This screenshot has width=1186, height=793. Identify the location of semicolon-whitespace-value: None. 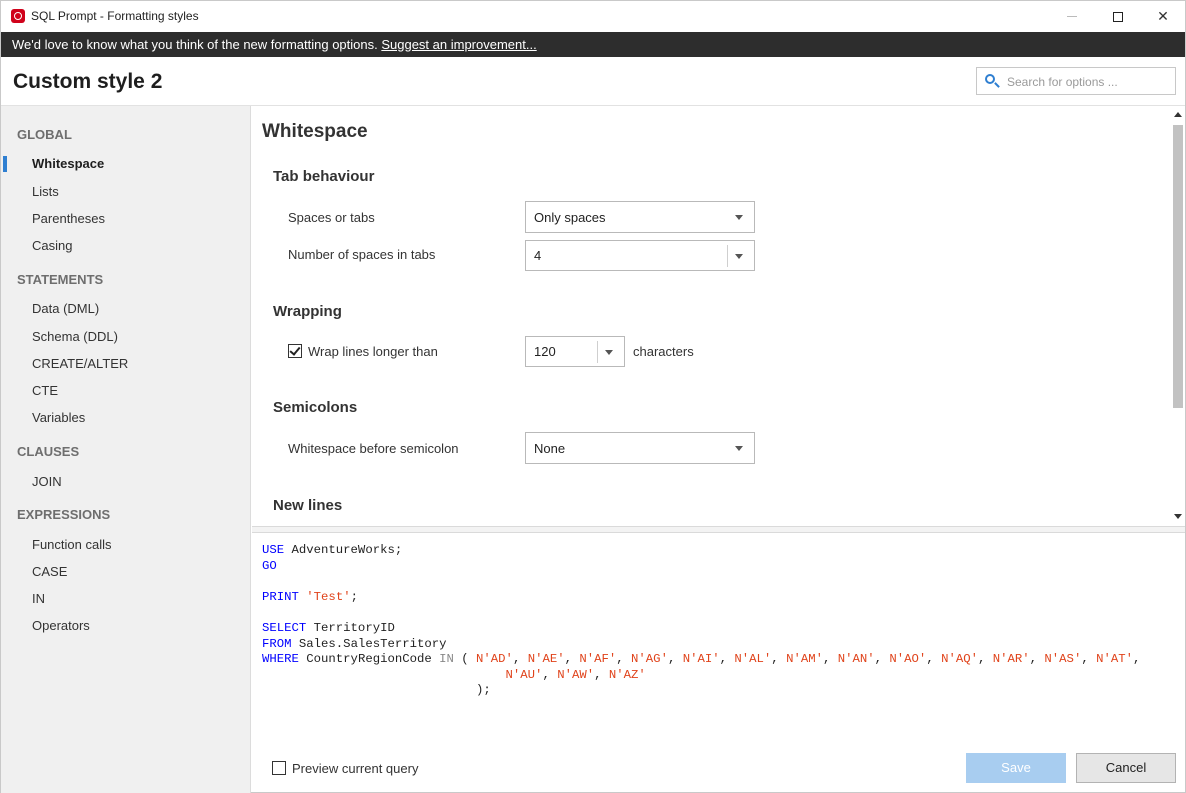
(550, 448).